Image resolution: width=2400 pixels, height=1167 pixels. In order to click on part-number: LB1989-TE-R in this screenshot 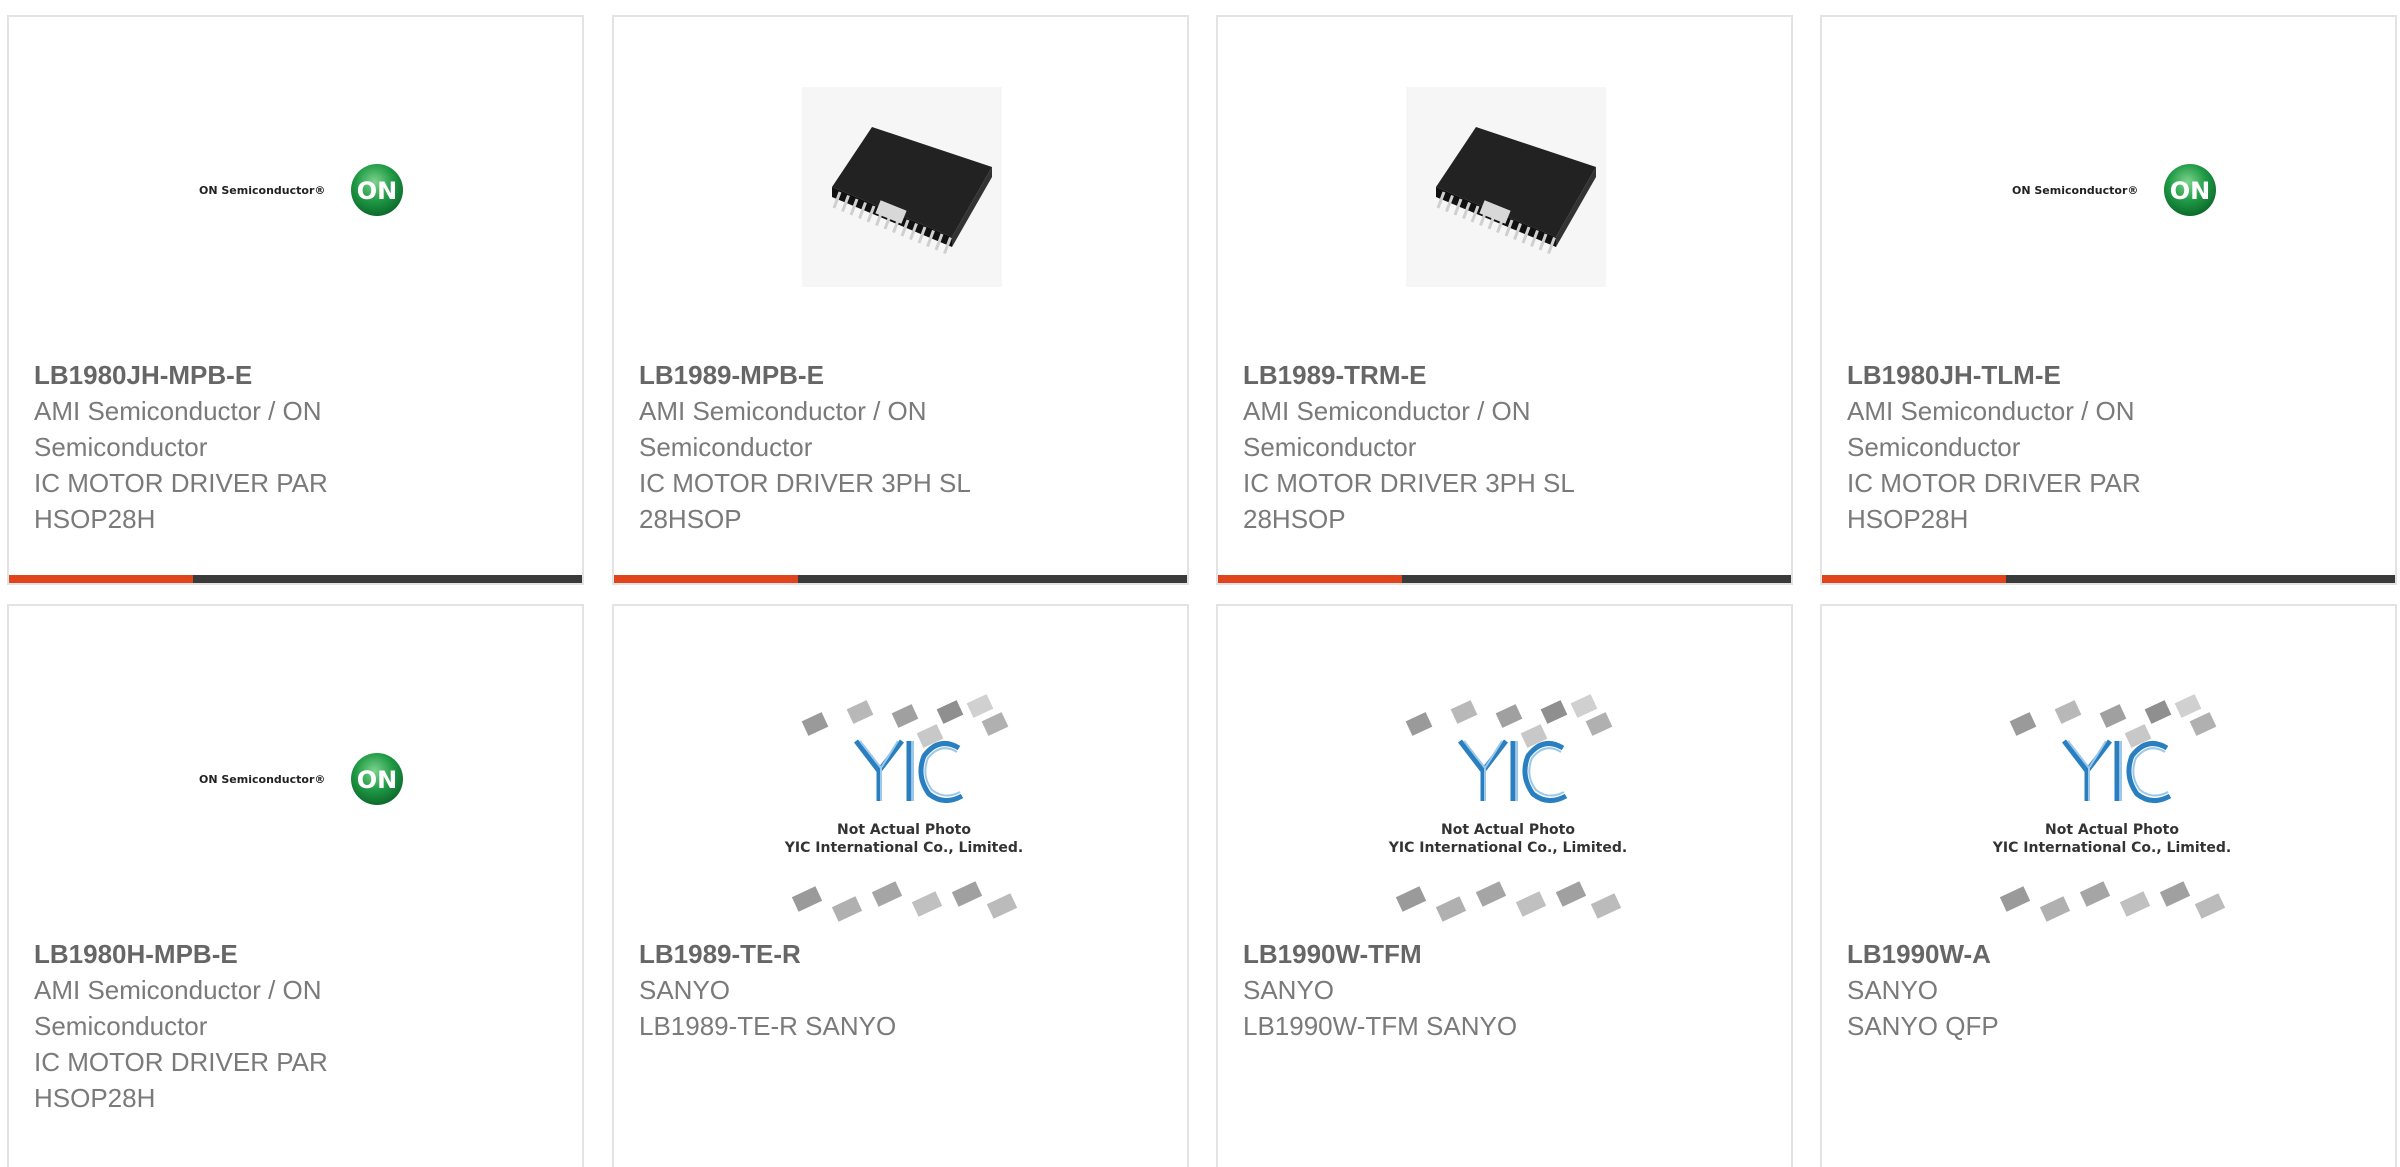, I will do `click(903, 954)`.